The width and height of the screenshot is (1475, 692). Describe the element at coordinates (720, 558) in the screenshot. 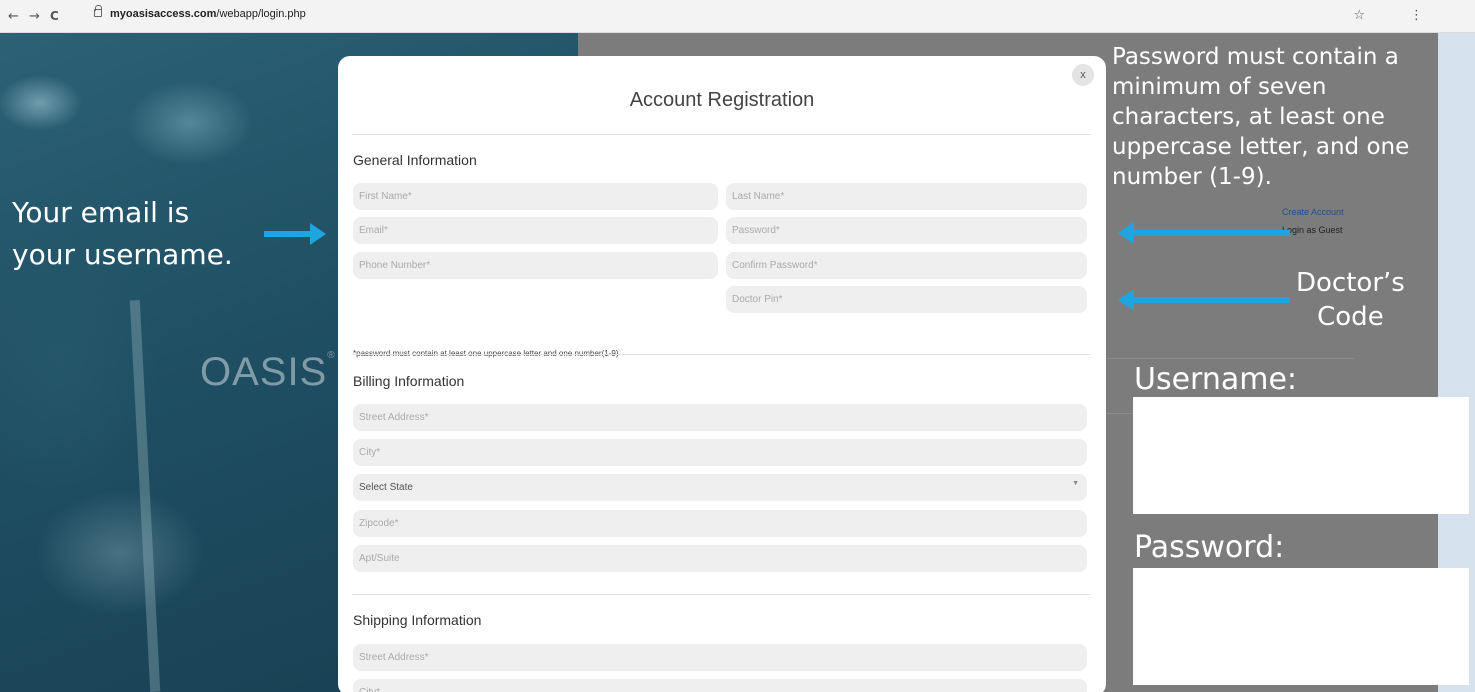

I see `billing-apt-field` at that location.